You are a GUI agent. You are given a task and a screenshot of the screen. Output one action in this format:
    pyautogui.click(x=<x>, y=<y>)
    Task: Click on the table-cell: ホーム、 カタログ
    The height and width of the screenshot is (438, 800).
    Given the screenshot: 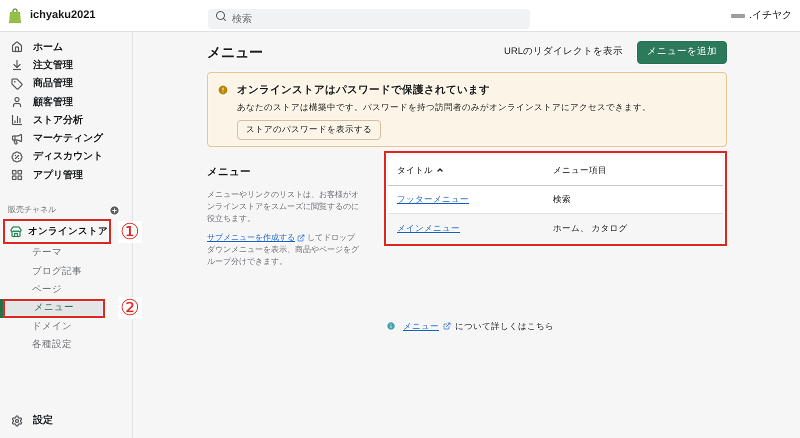 What is the action you would take?
    pyautogui.click(x=590, y=228)
    